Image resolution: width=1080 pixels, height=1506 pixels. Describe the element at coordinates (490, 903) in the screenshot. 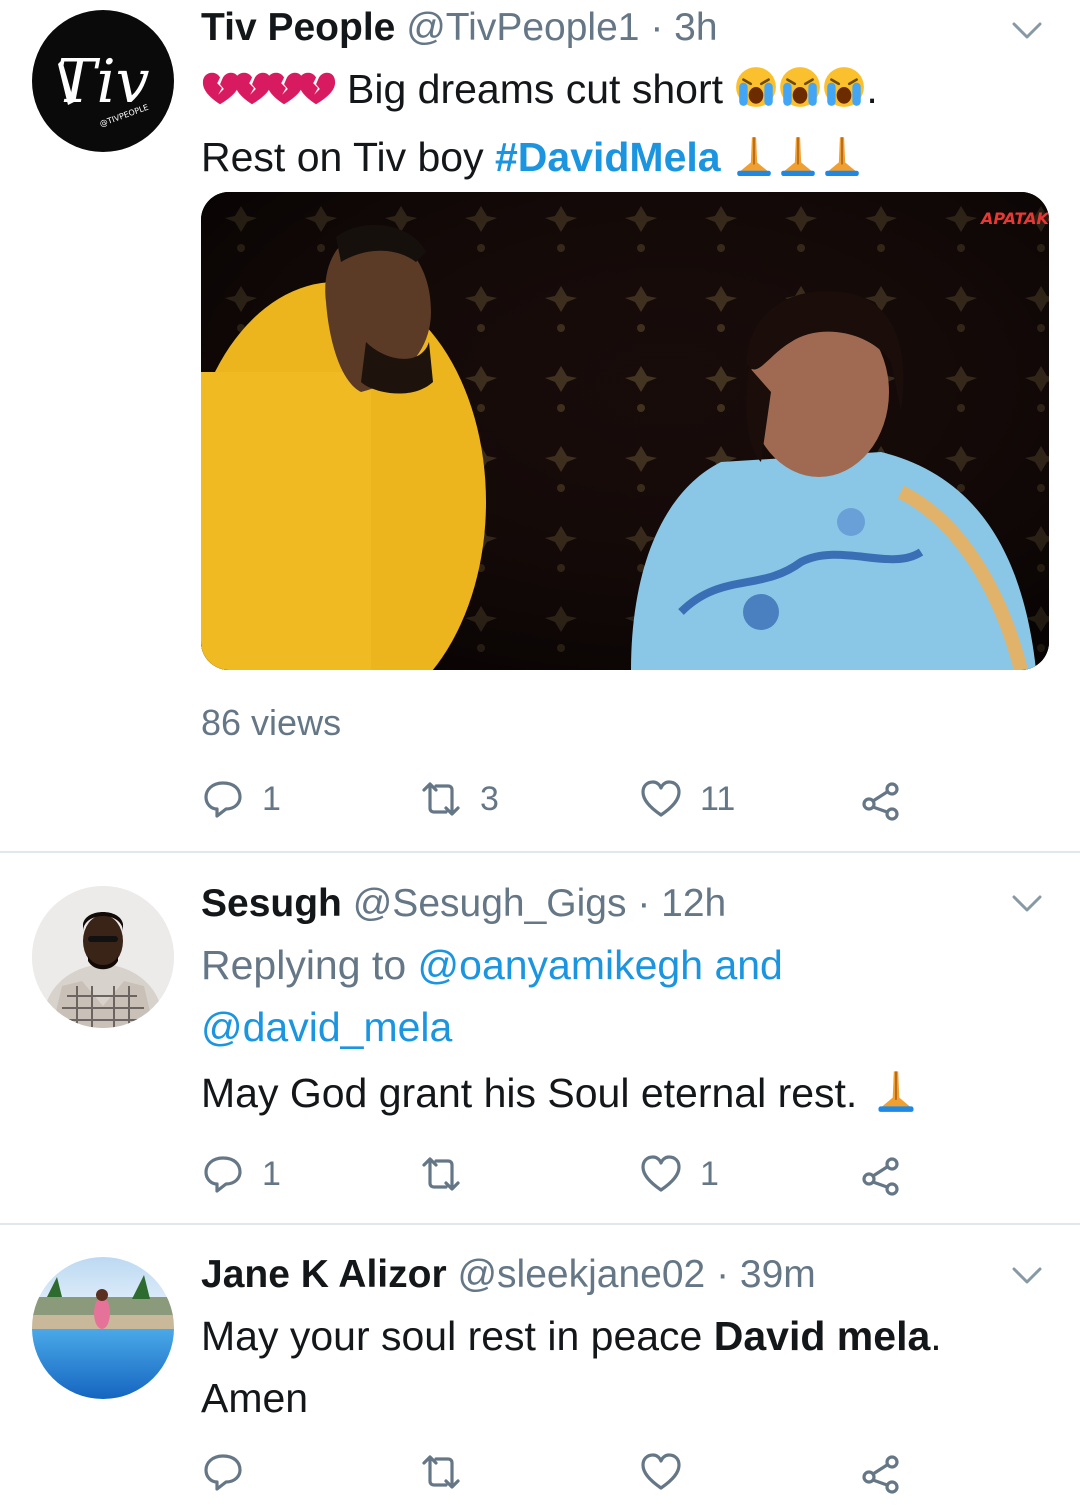

I see `user-handle: @Sesugh_Gigs` at that location.